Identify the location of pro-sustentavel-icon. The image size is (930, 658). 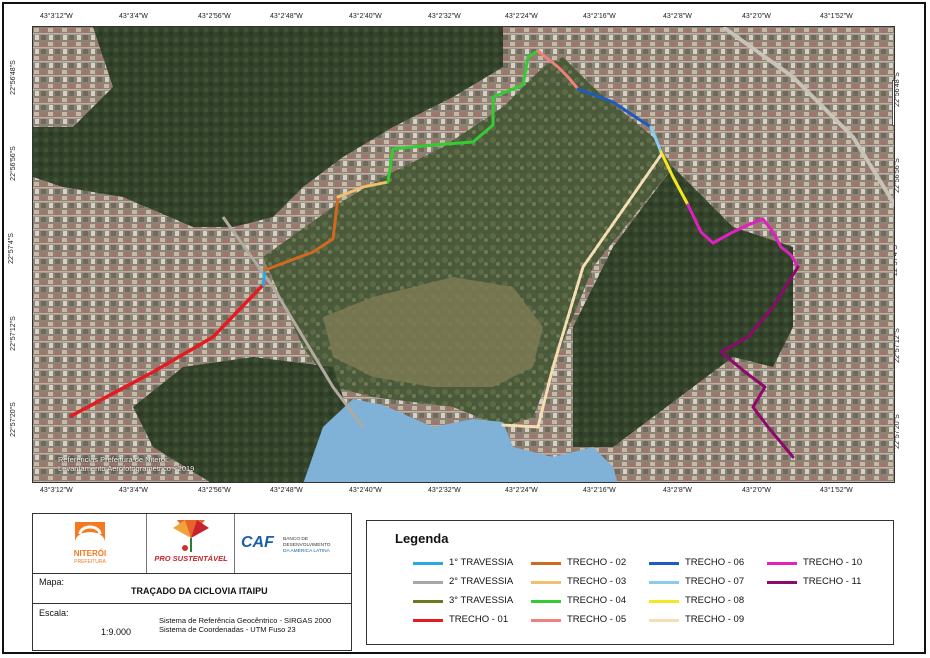
(191, 536).